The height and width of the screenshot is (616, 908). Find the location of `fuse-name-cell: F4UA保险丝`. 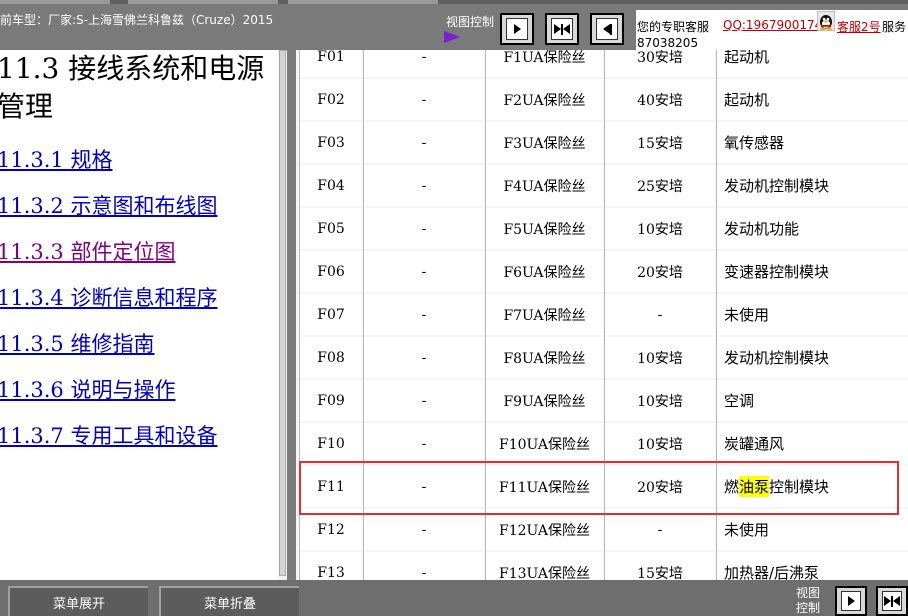

fuse-name-cell: F4UA保险丝 is located at coordinates (544, 185).